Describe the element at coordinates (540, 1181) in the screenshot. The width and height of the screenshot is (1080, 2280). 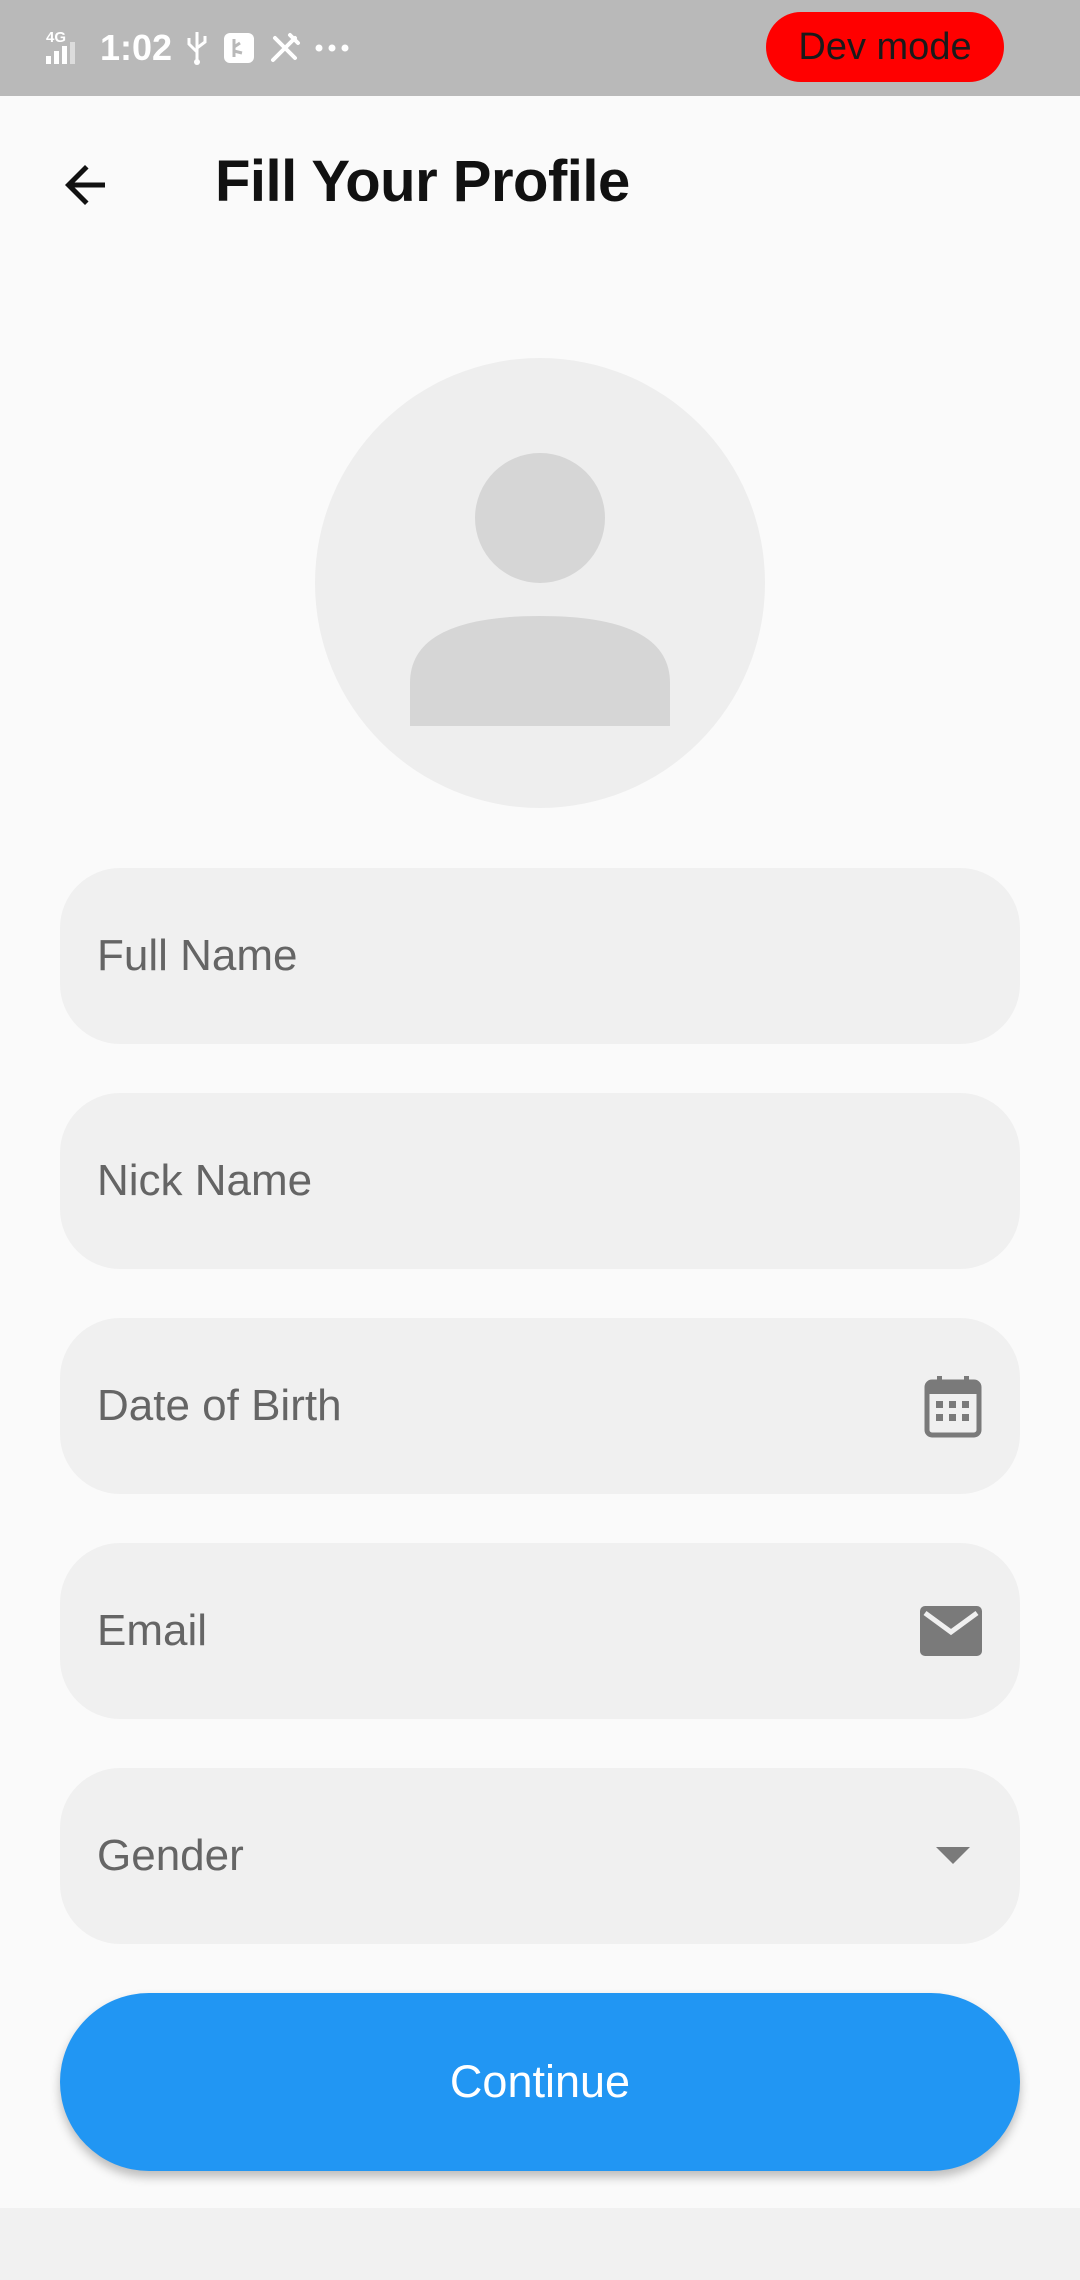
I see `nick-name-field: Nick Name` at that location.